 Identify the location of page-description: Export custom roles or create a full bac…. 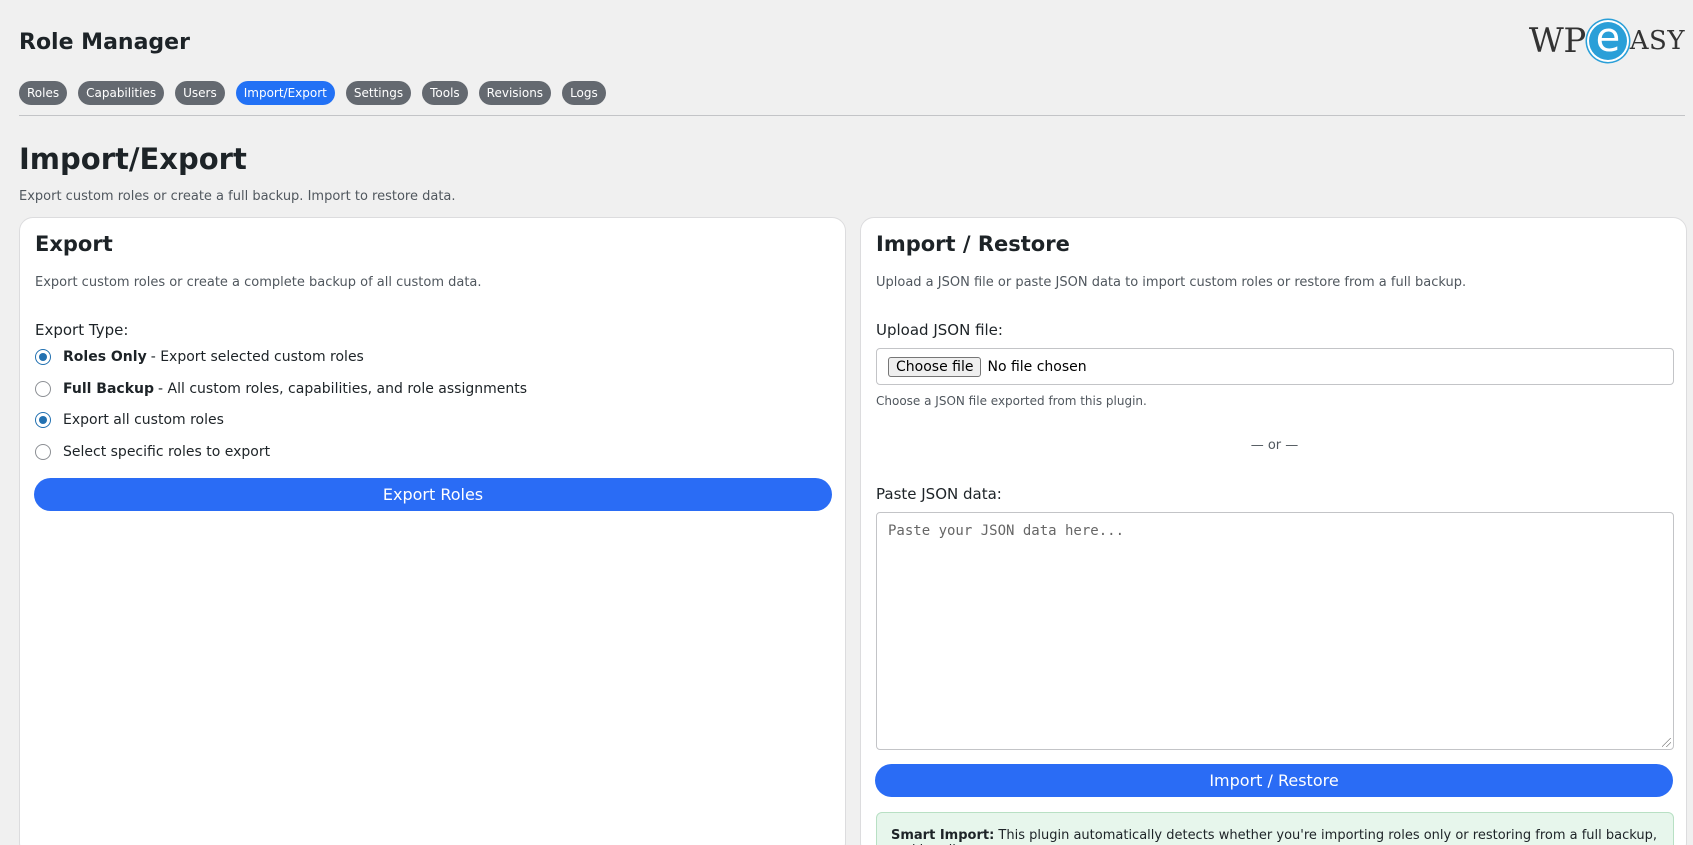
(237, 196).